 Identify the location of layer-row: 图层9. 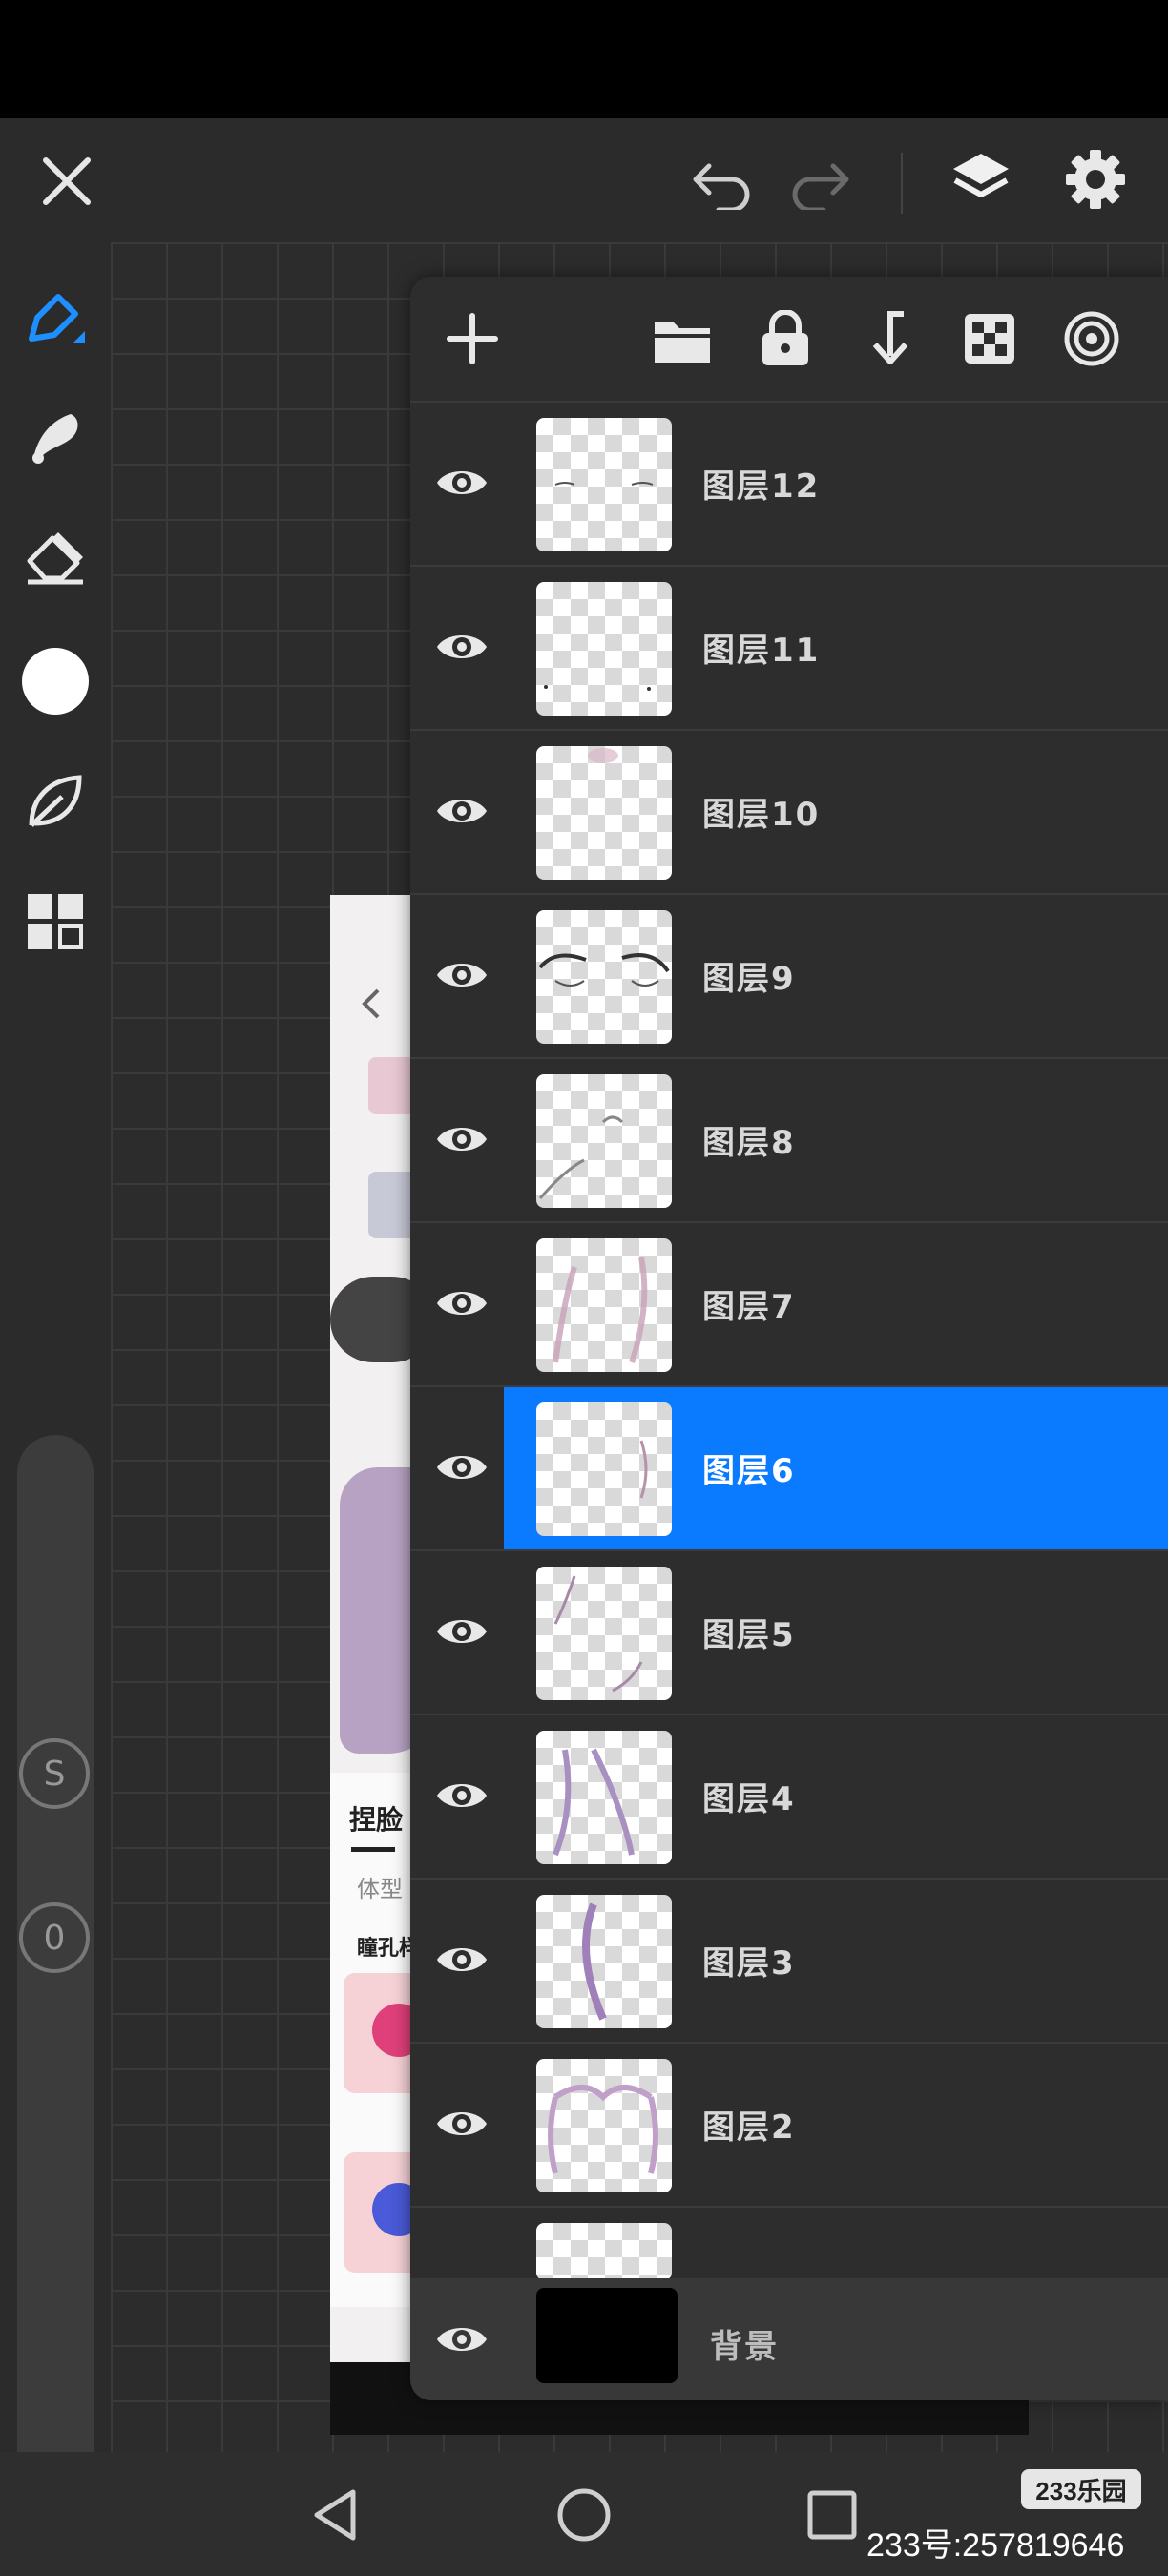
(789, 977).